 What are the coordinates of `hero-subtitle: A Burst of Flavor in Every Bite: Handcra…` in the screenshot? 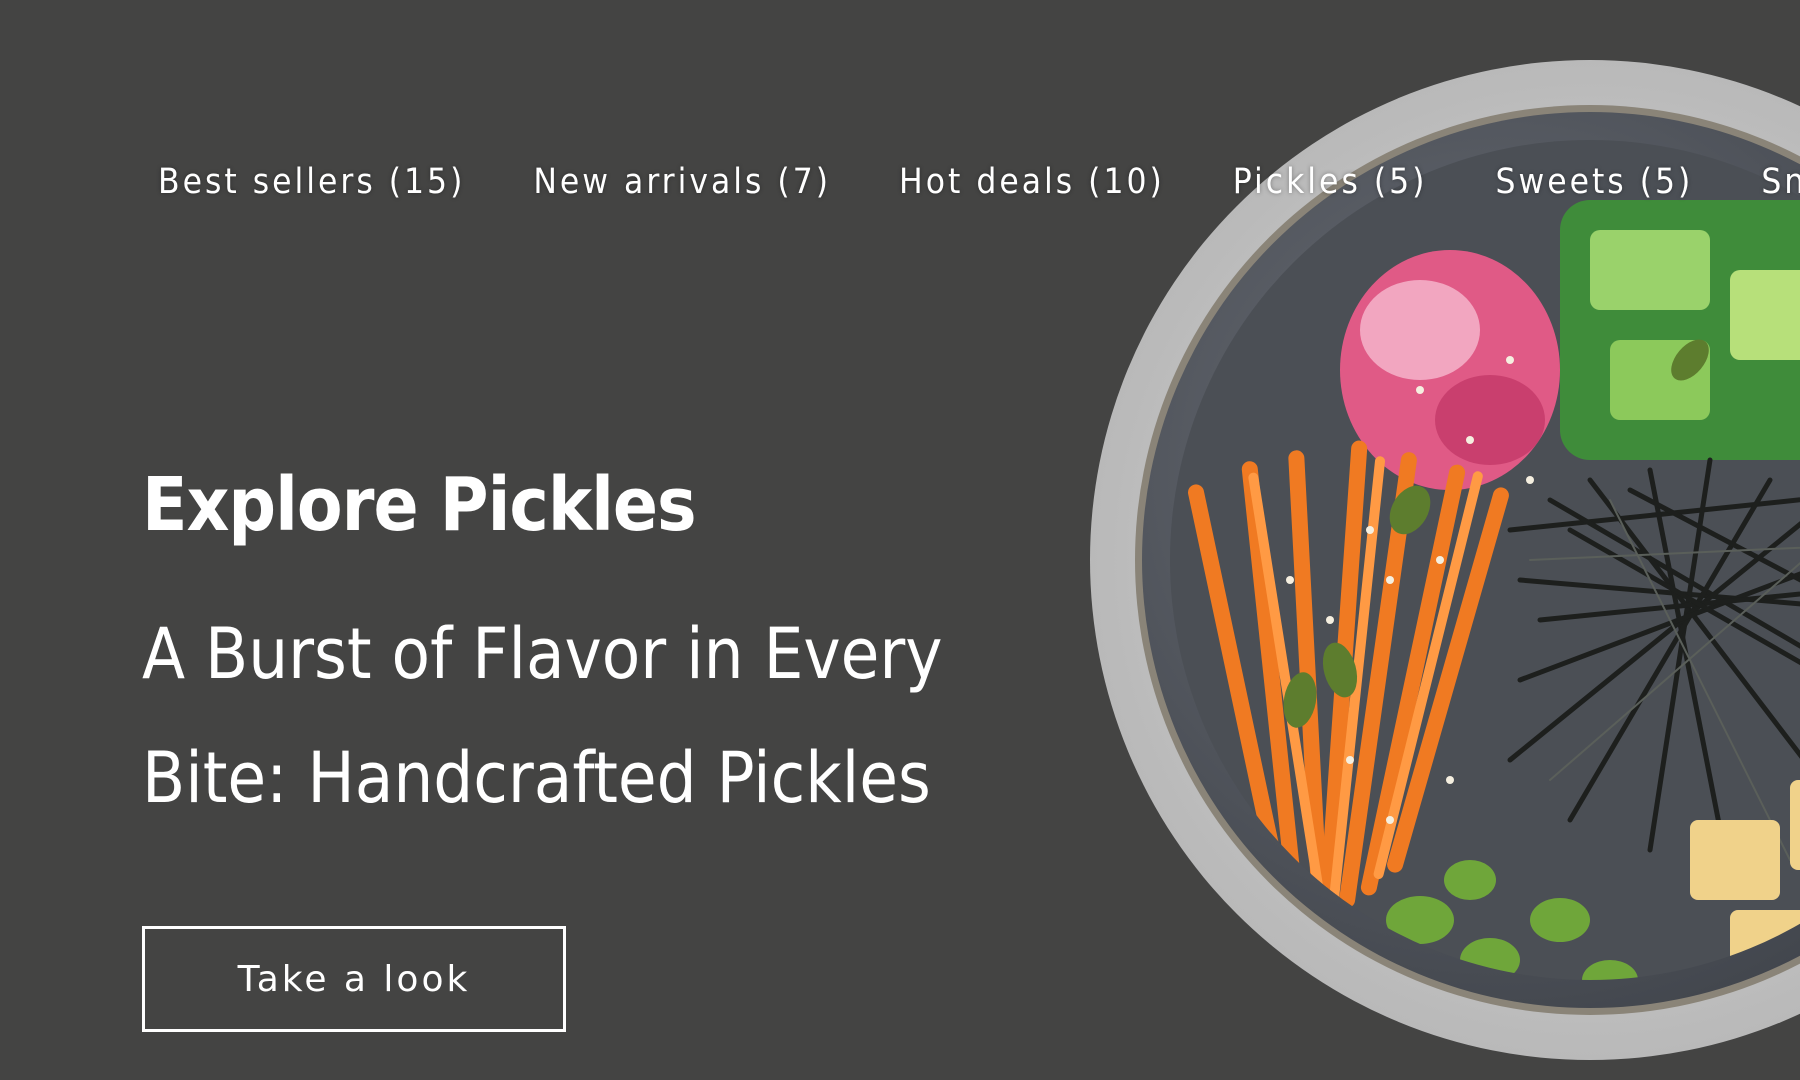 It's located at (542, 716).